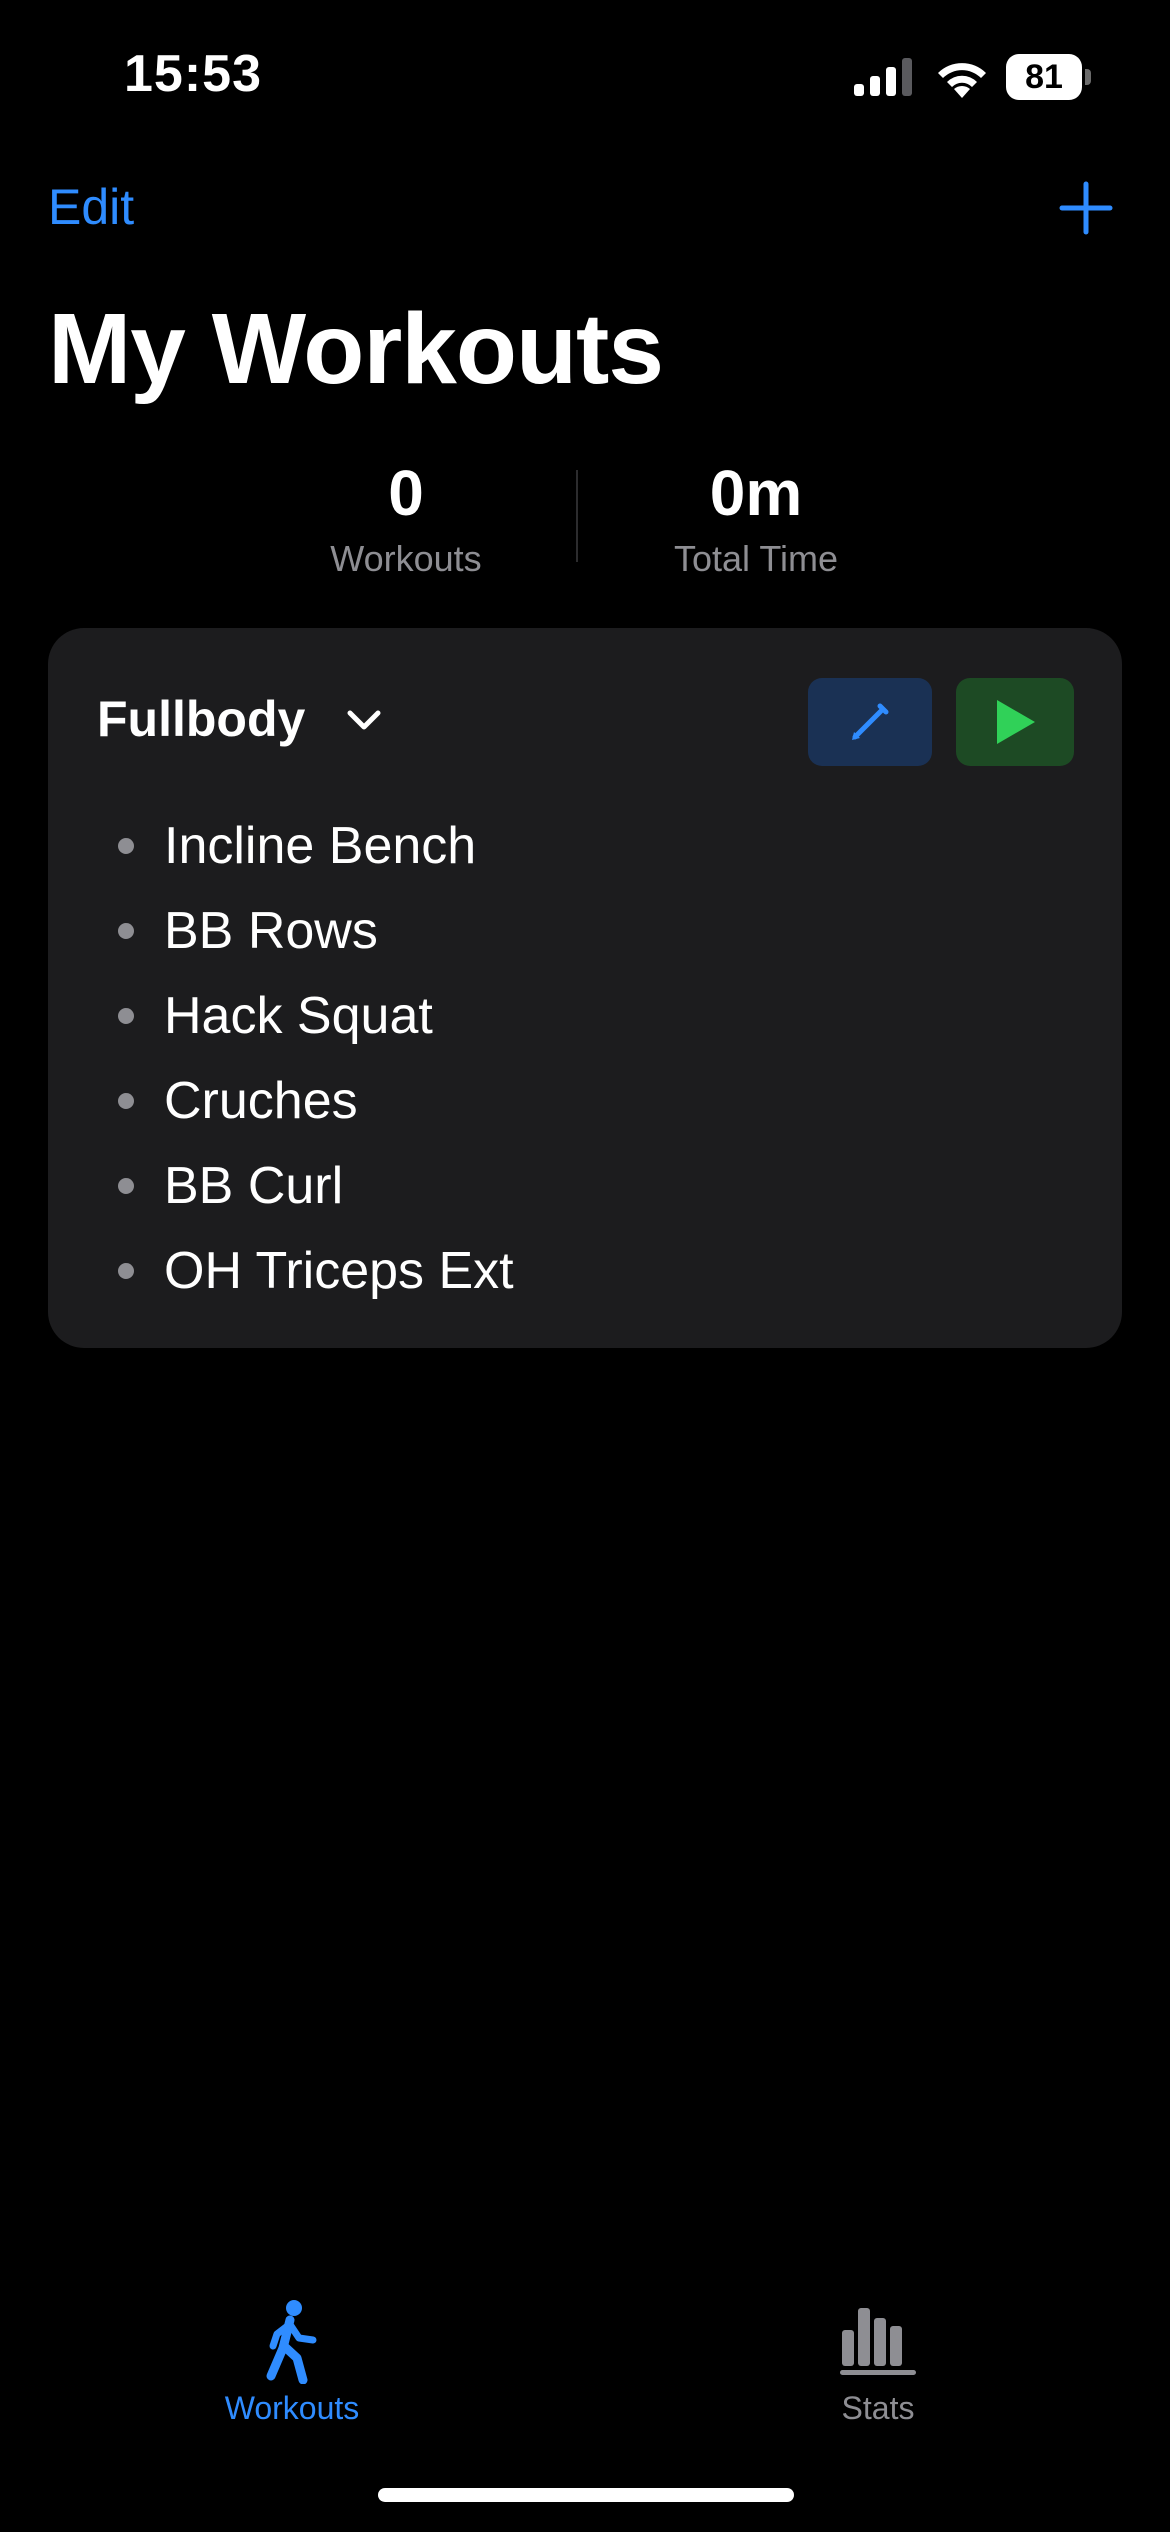 This screenshot has height=2532, width=1170. Describe the element at coordinates (586, 2495) in the screenshot. I see `home-indicator` at that location.